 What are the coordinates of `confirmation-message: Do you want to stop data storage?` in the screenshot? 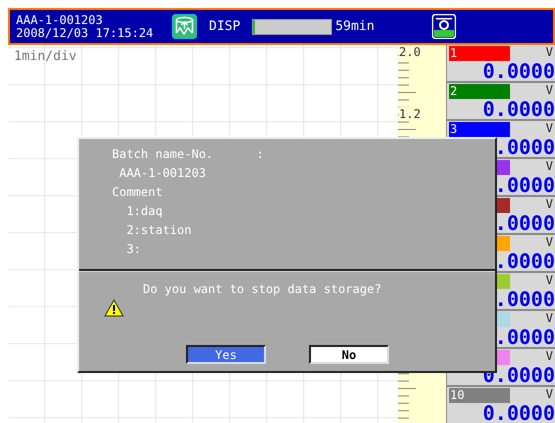 It's located at (262, 289).